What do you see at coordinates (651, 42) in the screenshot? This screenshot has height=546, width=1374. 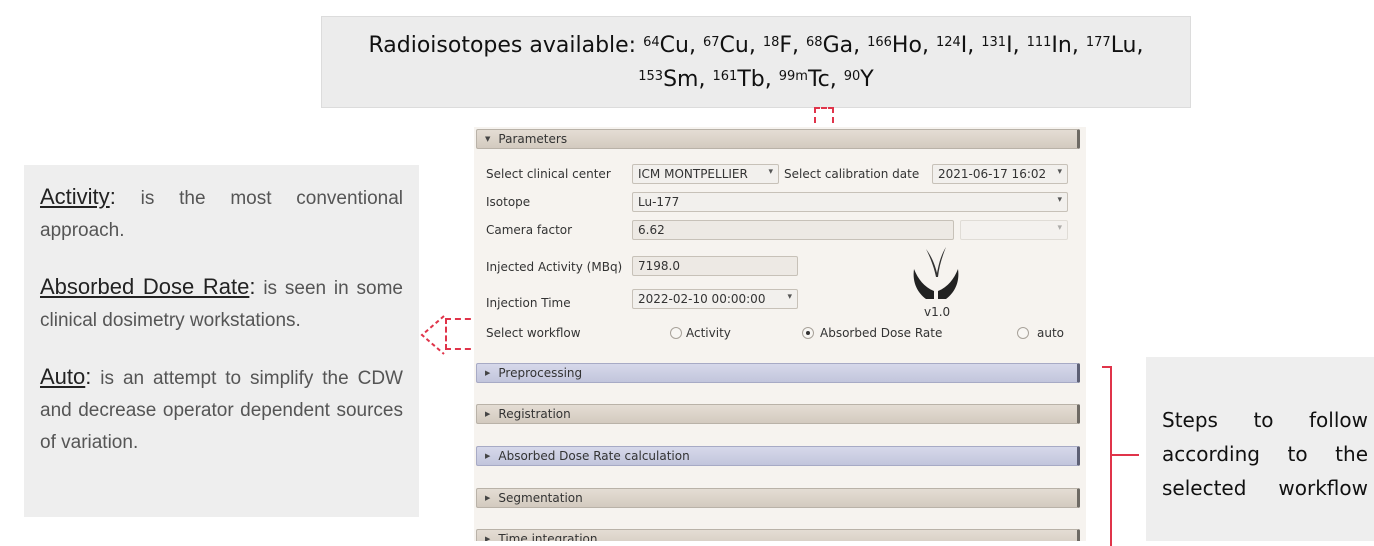 I see `isotope-mass: 64` at bounding box center [651, 42].